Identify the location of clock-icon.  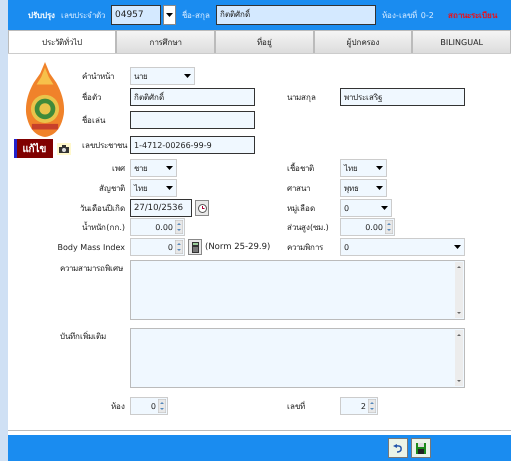
(202, 208).